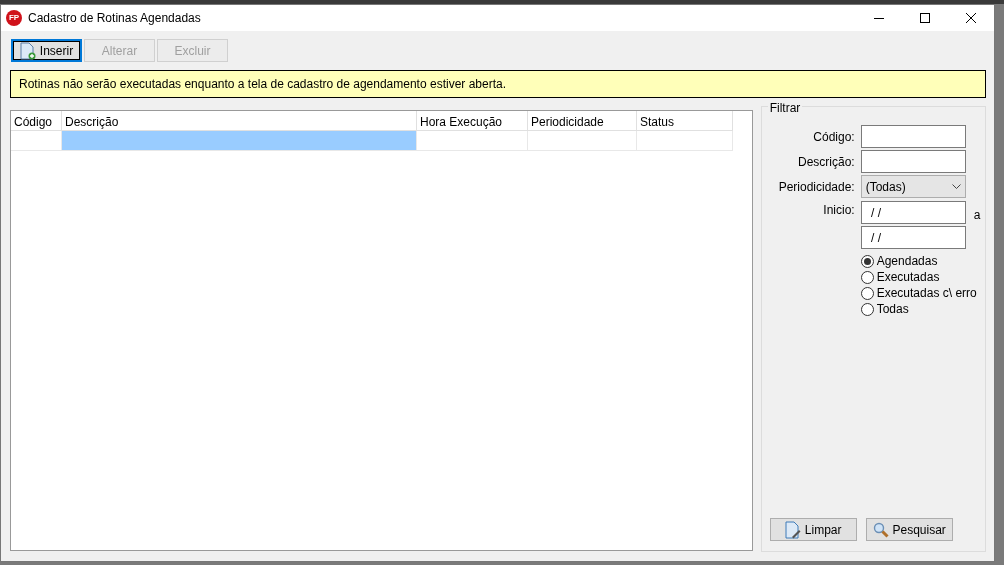 The image size is (1004, 565). Describe the element at coordinates (909, 529) in the screenshot. I see `search-button: Pesquisar` at that location.